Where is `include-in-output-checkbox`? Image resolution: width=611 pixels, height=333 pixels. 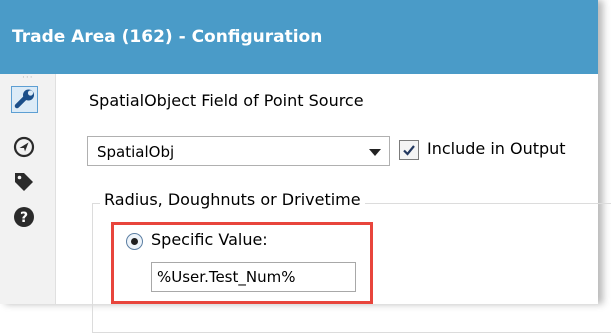
include-in-output-checkbox is located at coordinates (409, 150).